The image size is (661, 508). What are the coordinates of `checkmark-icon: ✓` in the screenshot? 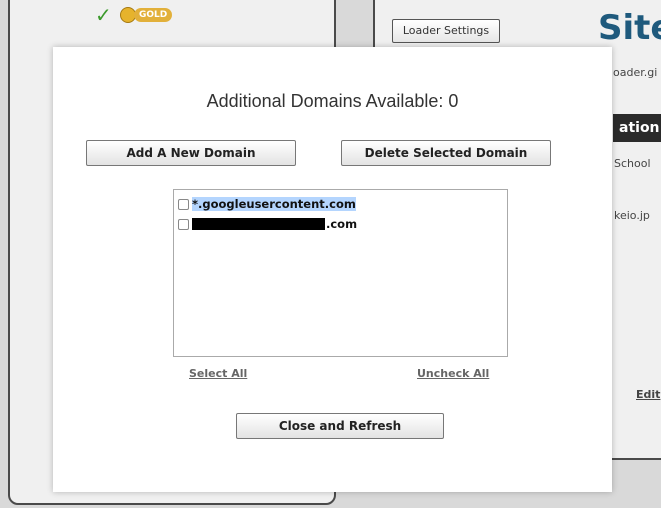 It's located at (103, 15).